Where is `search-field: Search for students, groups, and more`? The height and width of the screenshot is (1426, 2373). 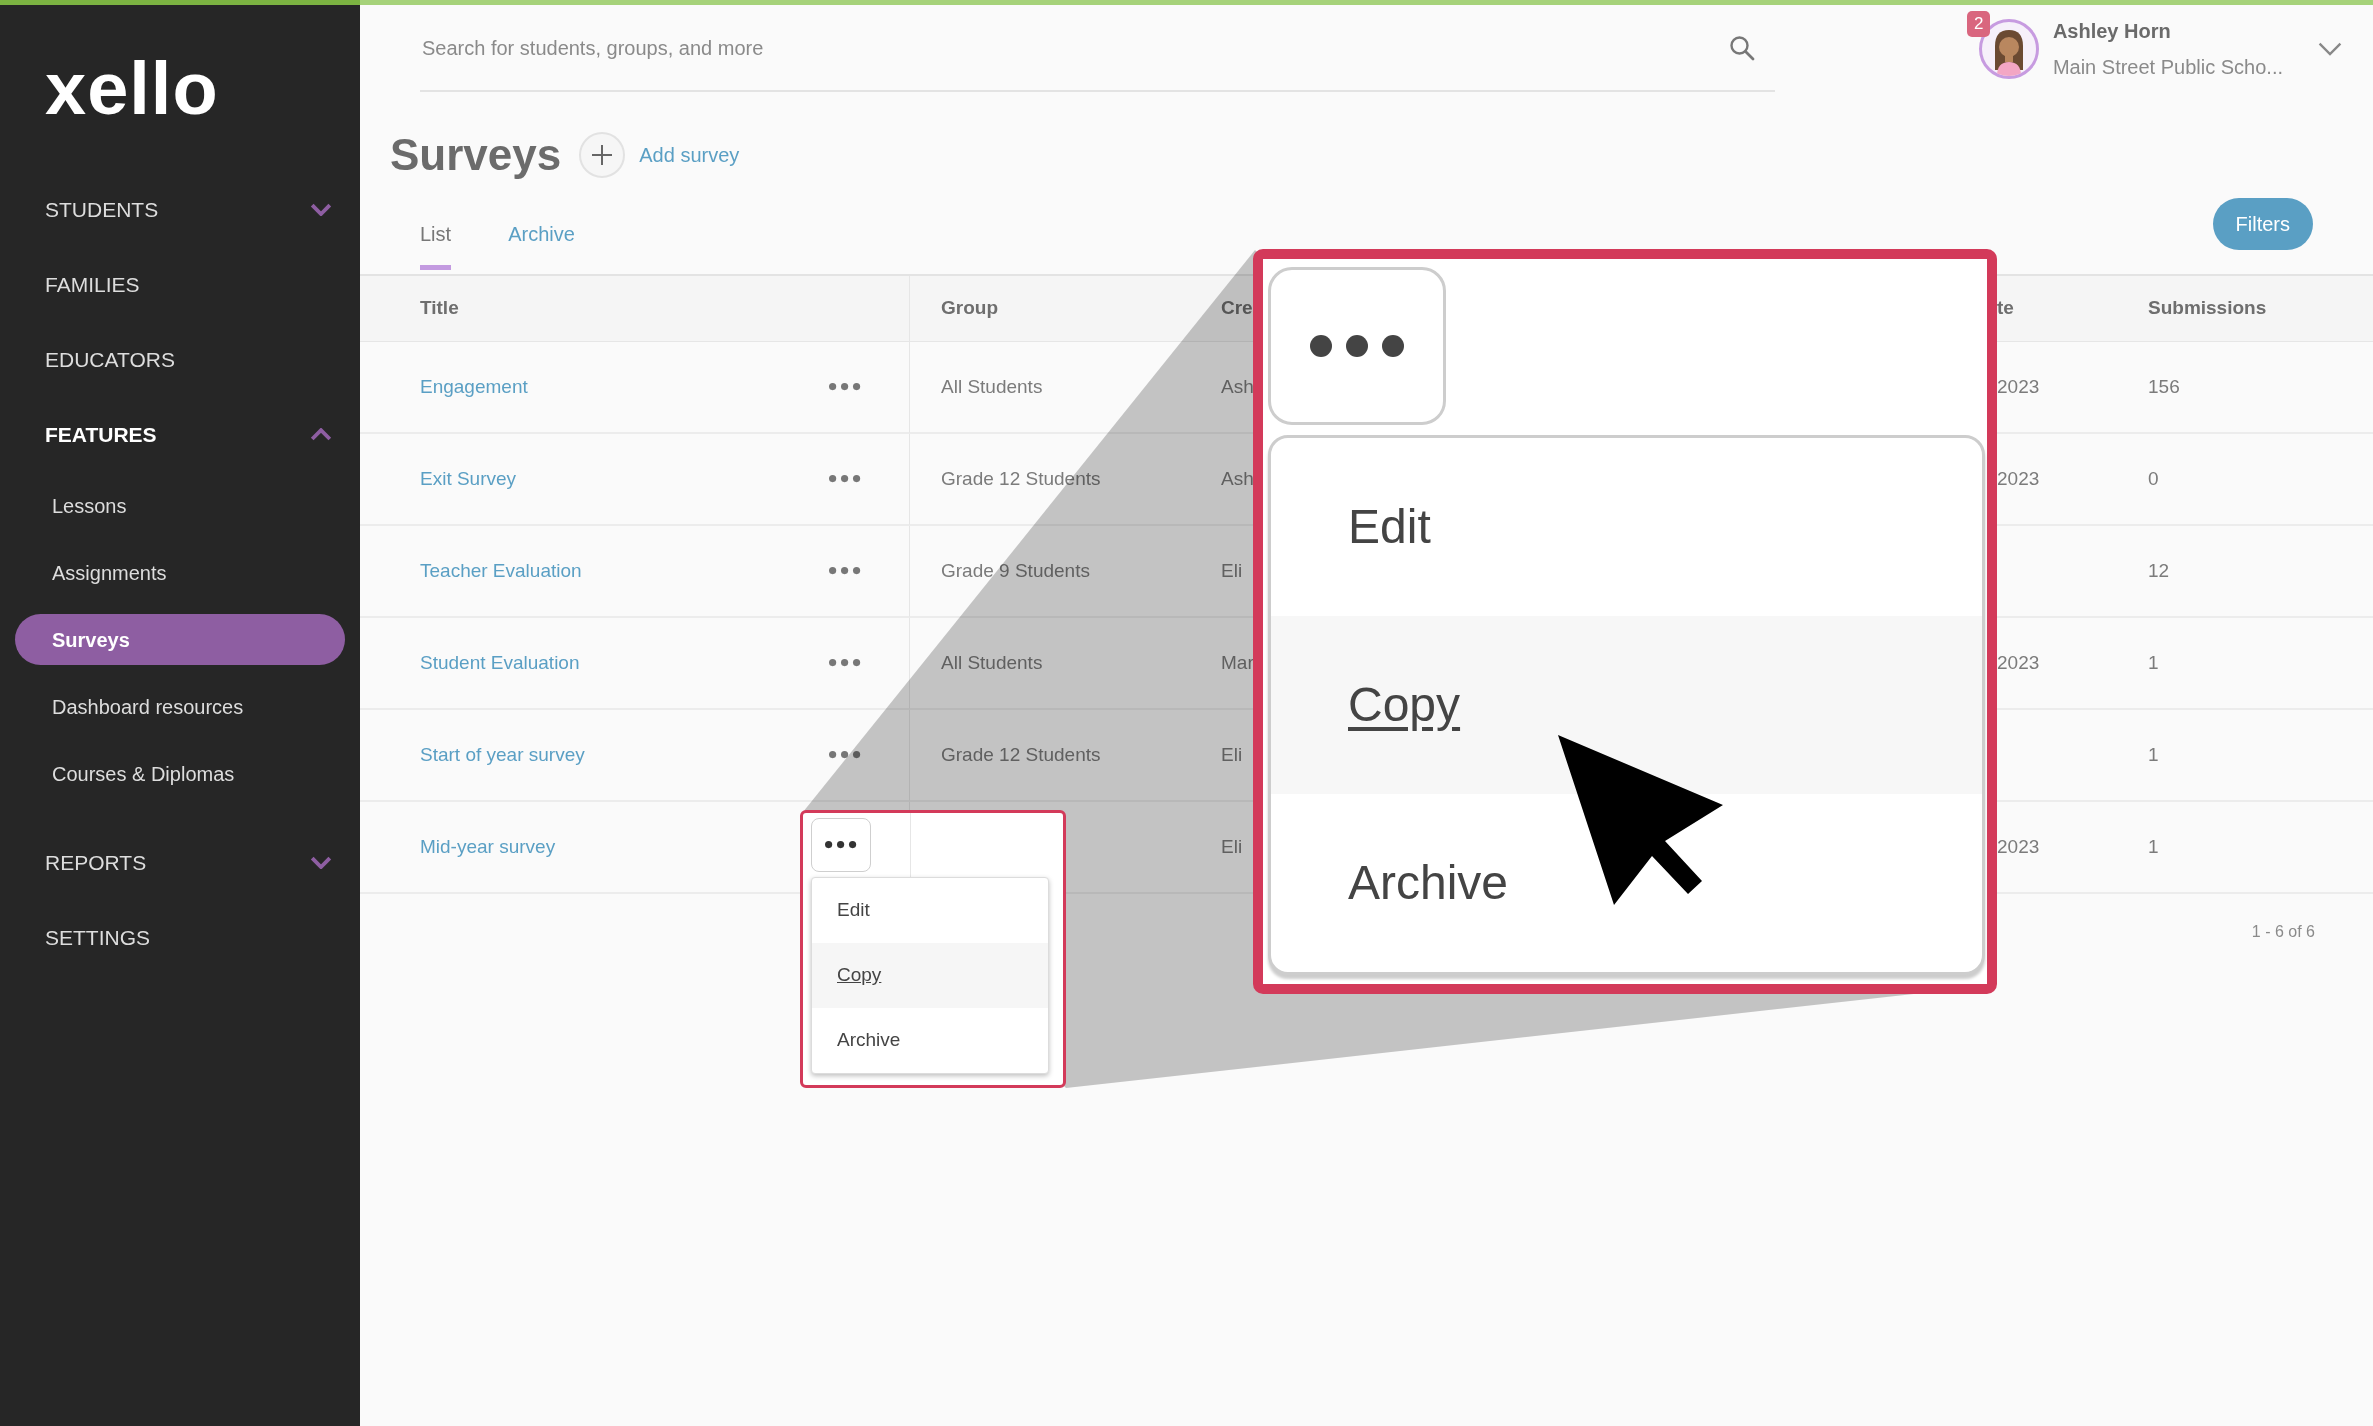 search-field: Search for students, groups, and more is located at coordinates (1074, 47).